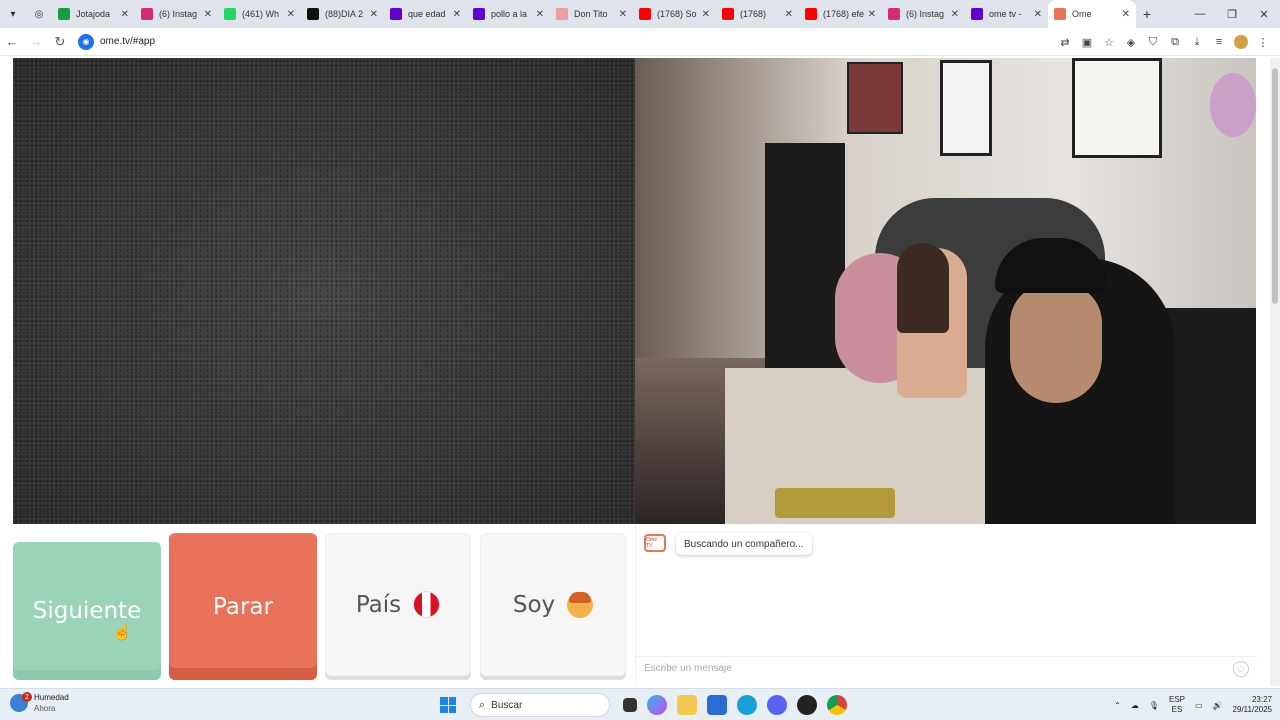 The image size is (1280, 720). I want to click on mic-icon: 🎙, so click(1154, 705).